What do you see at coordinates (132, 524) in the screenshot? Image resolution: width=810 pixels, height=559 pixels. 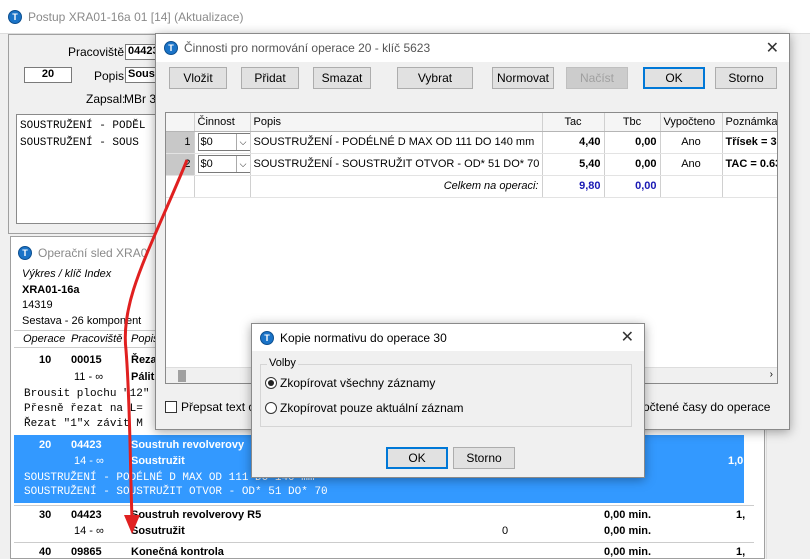 I see `arrow-head` at bounding box center [132, 524].